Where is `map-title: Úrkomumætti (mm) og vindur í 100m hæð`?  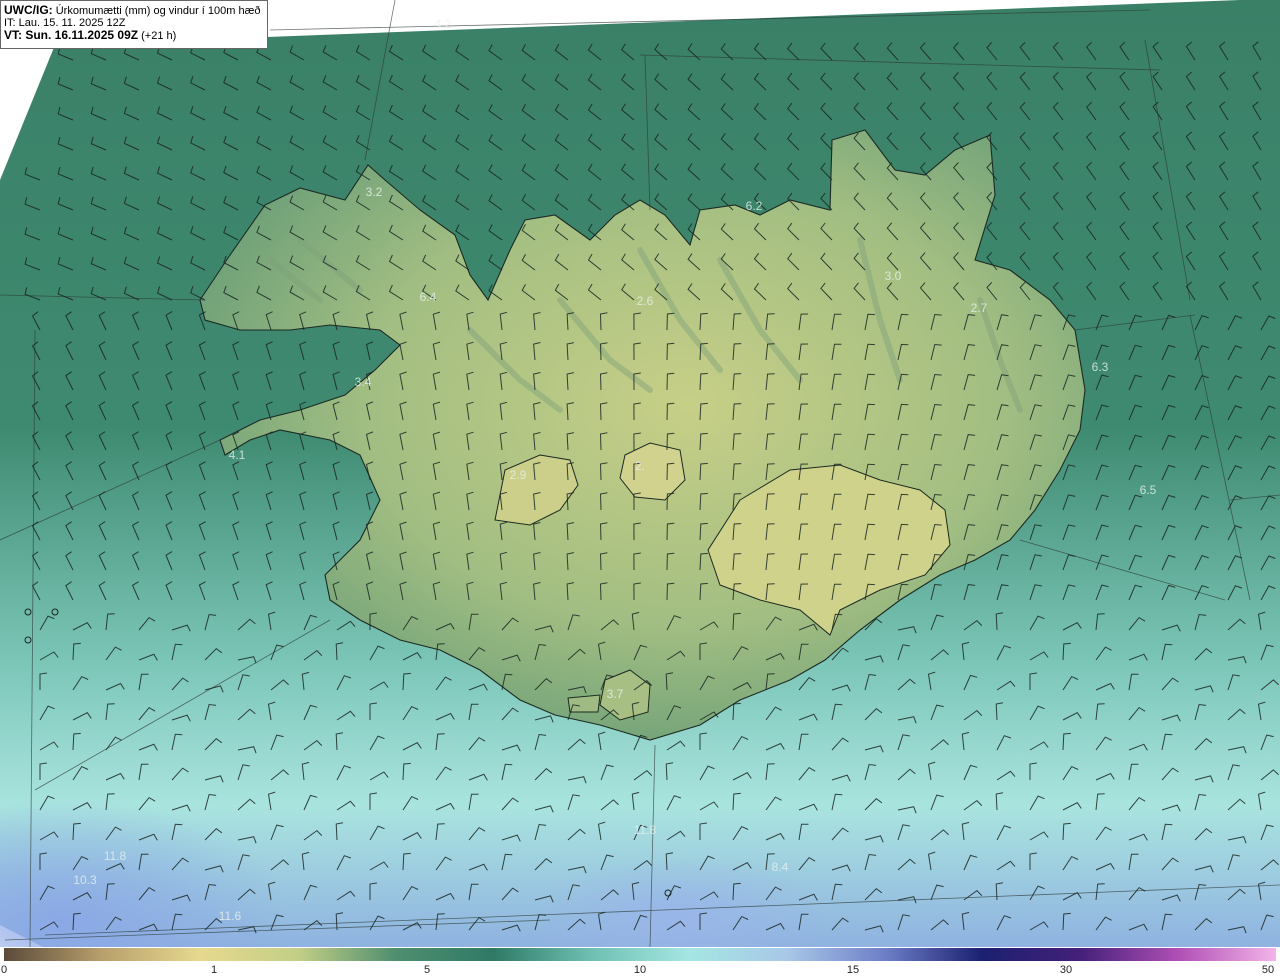 map-title: Úrkomumætti (mm) og vindur í 100m hæð is located at coordinates (158, 11).